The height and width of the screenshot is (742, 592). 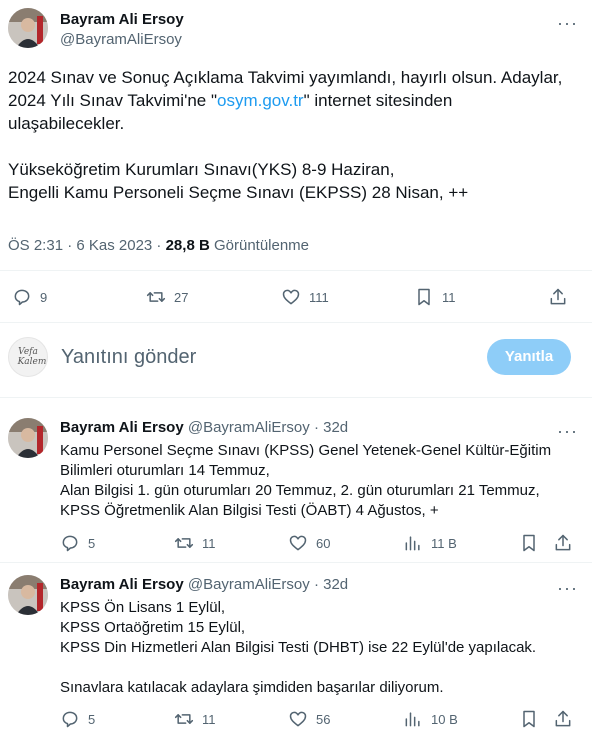 I want to click on reply-line: Bilimleri oturumları 14 Temmuz,, so click(x=165, y=470).